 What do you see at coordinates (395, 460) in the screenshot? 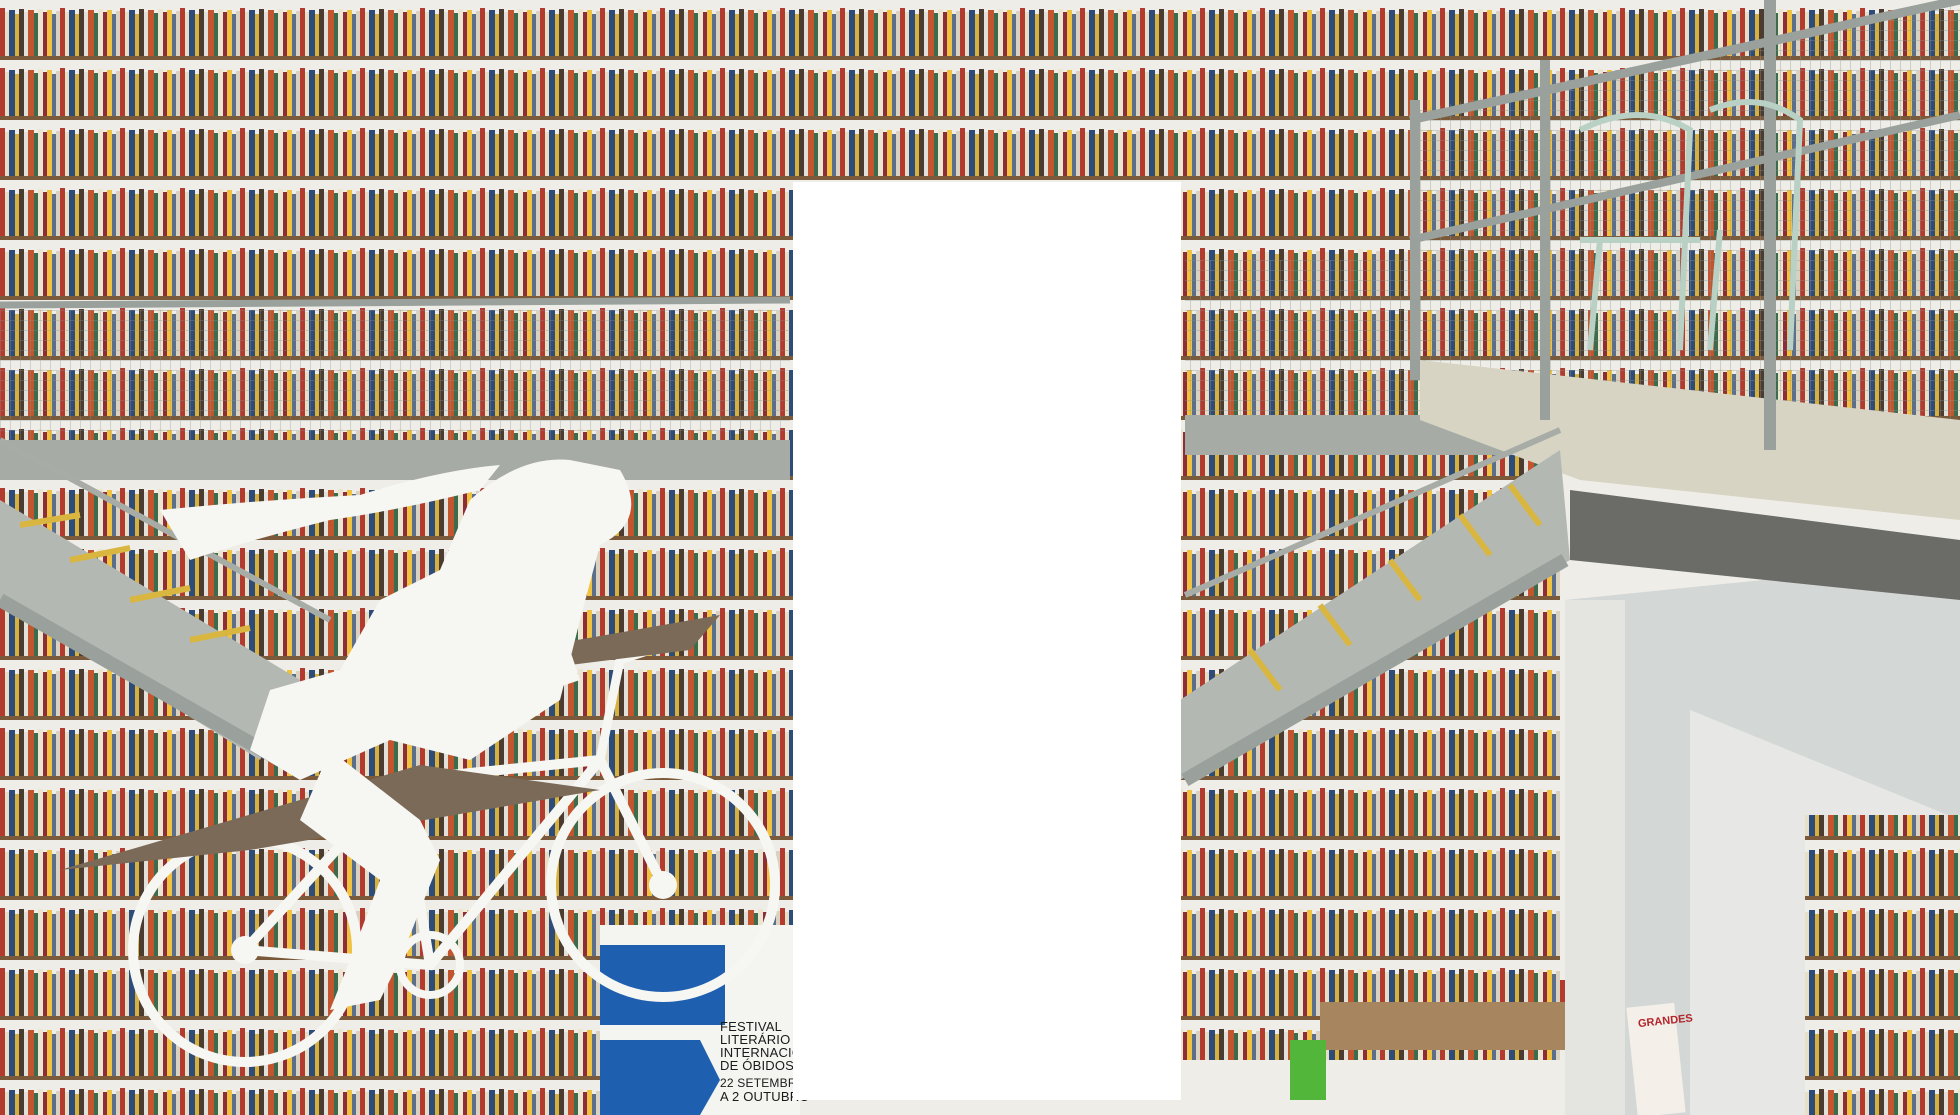
I see `mezzanine-floor-left` at bounding box center [395, 460].